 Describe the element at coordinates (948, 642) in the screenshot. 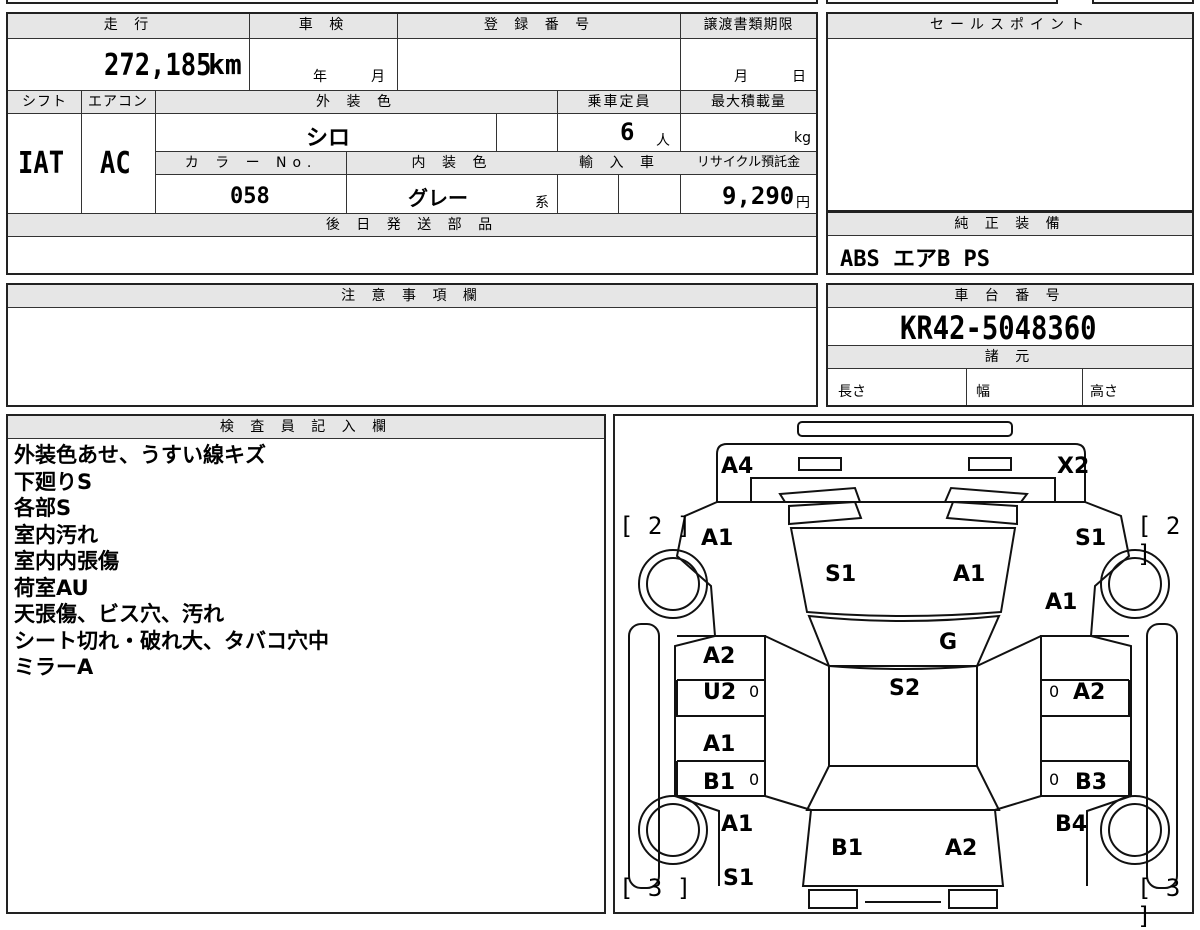

I see `mark-g: G` at that location.